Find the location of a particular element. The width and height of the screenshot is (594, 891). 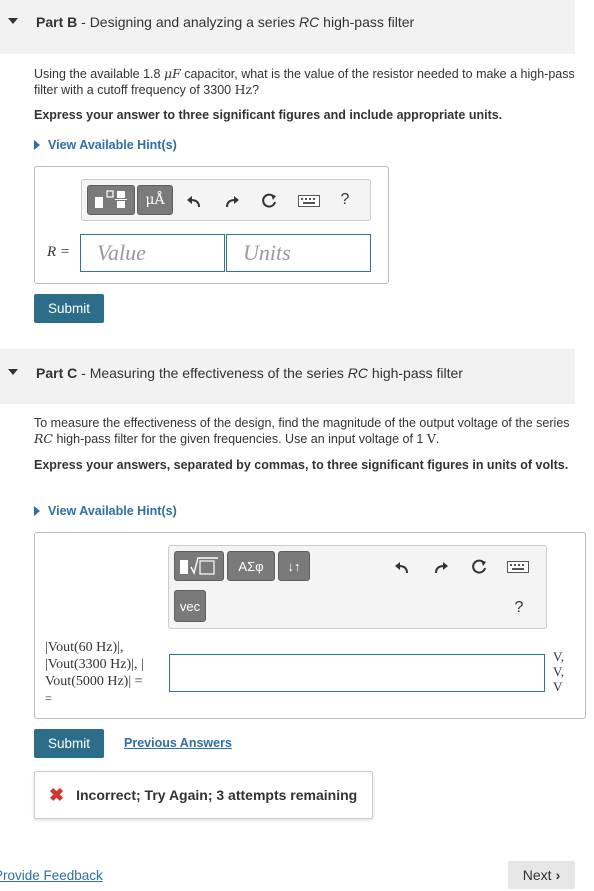

sort-button: ↓↑ is located at coordinates (294, 566).